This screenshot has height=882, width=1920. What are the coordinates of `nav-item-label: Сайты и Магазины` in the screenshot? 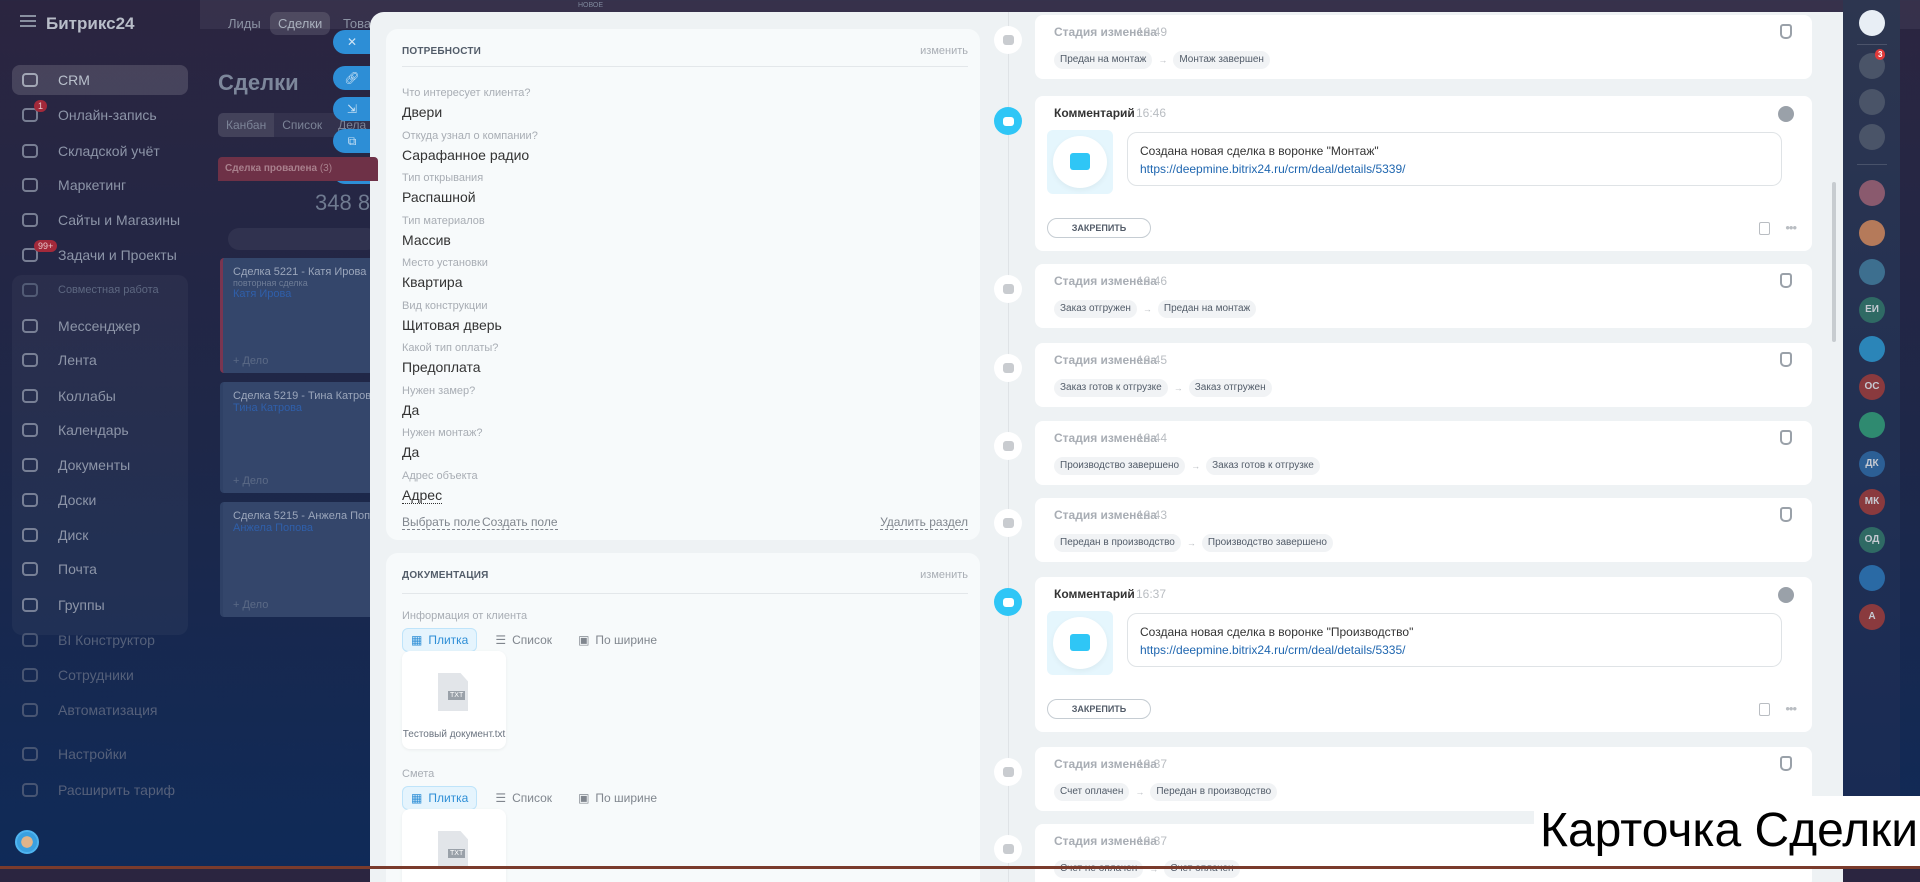 It's located at (119, 220).